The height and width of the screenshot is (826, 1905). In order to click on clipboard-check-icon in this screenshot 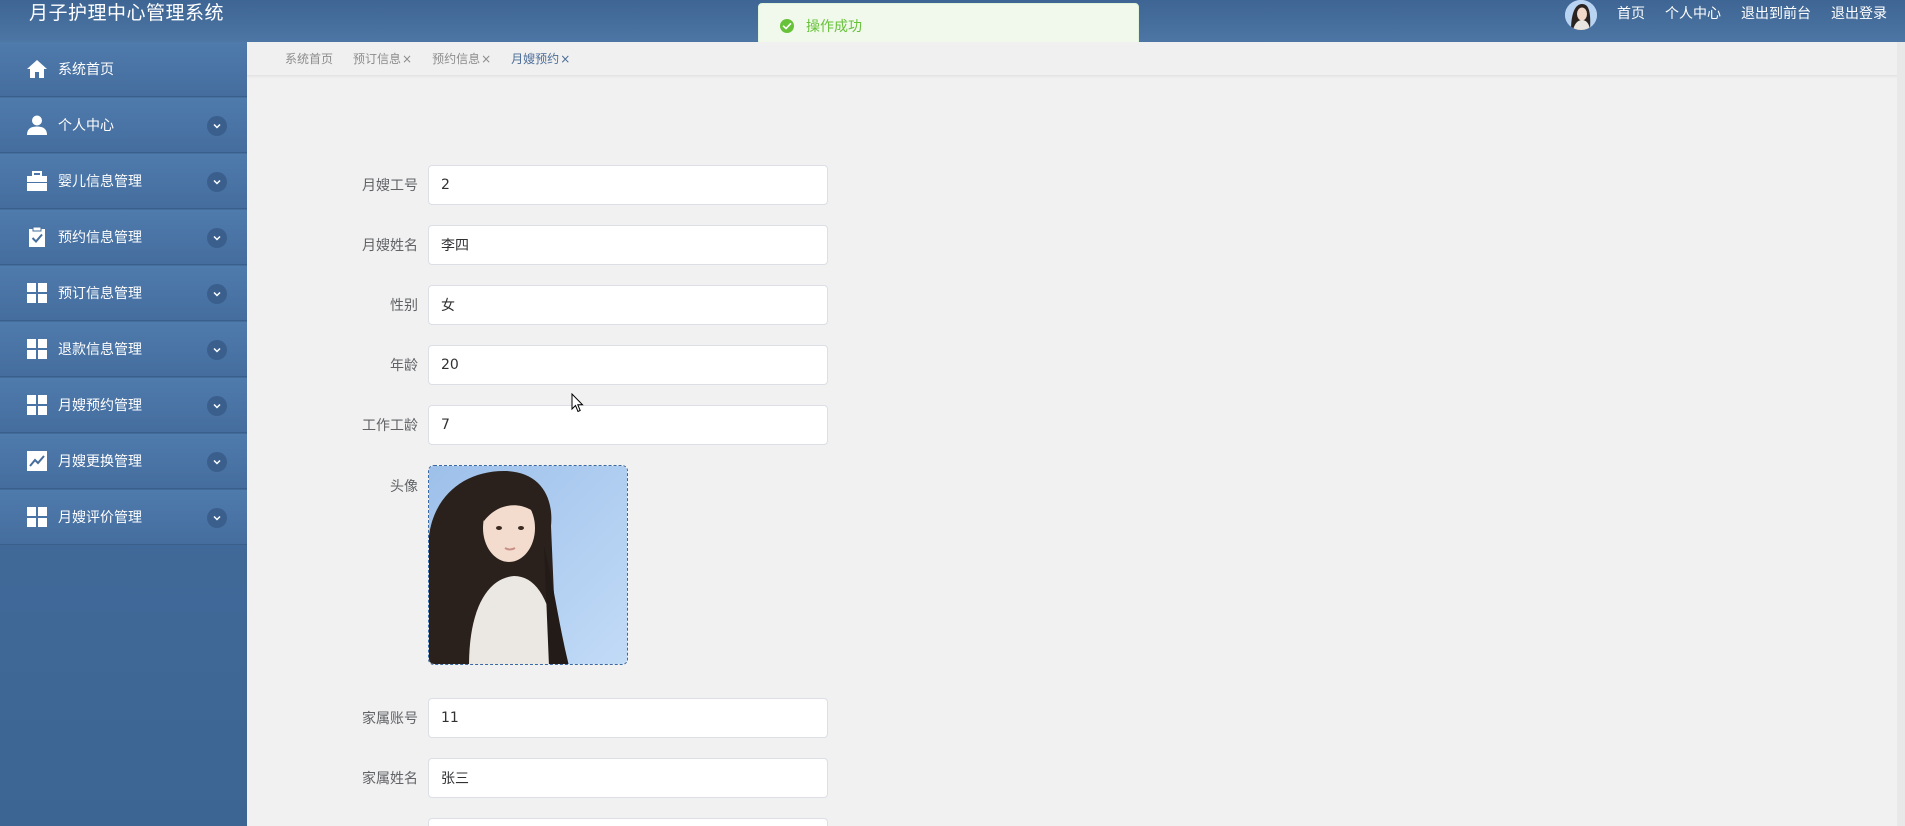, I will do `click(37, 237)`.